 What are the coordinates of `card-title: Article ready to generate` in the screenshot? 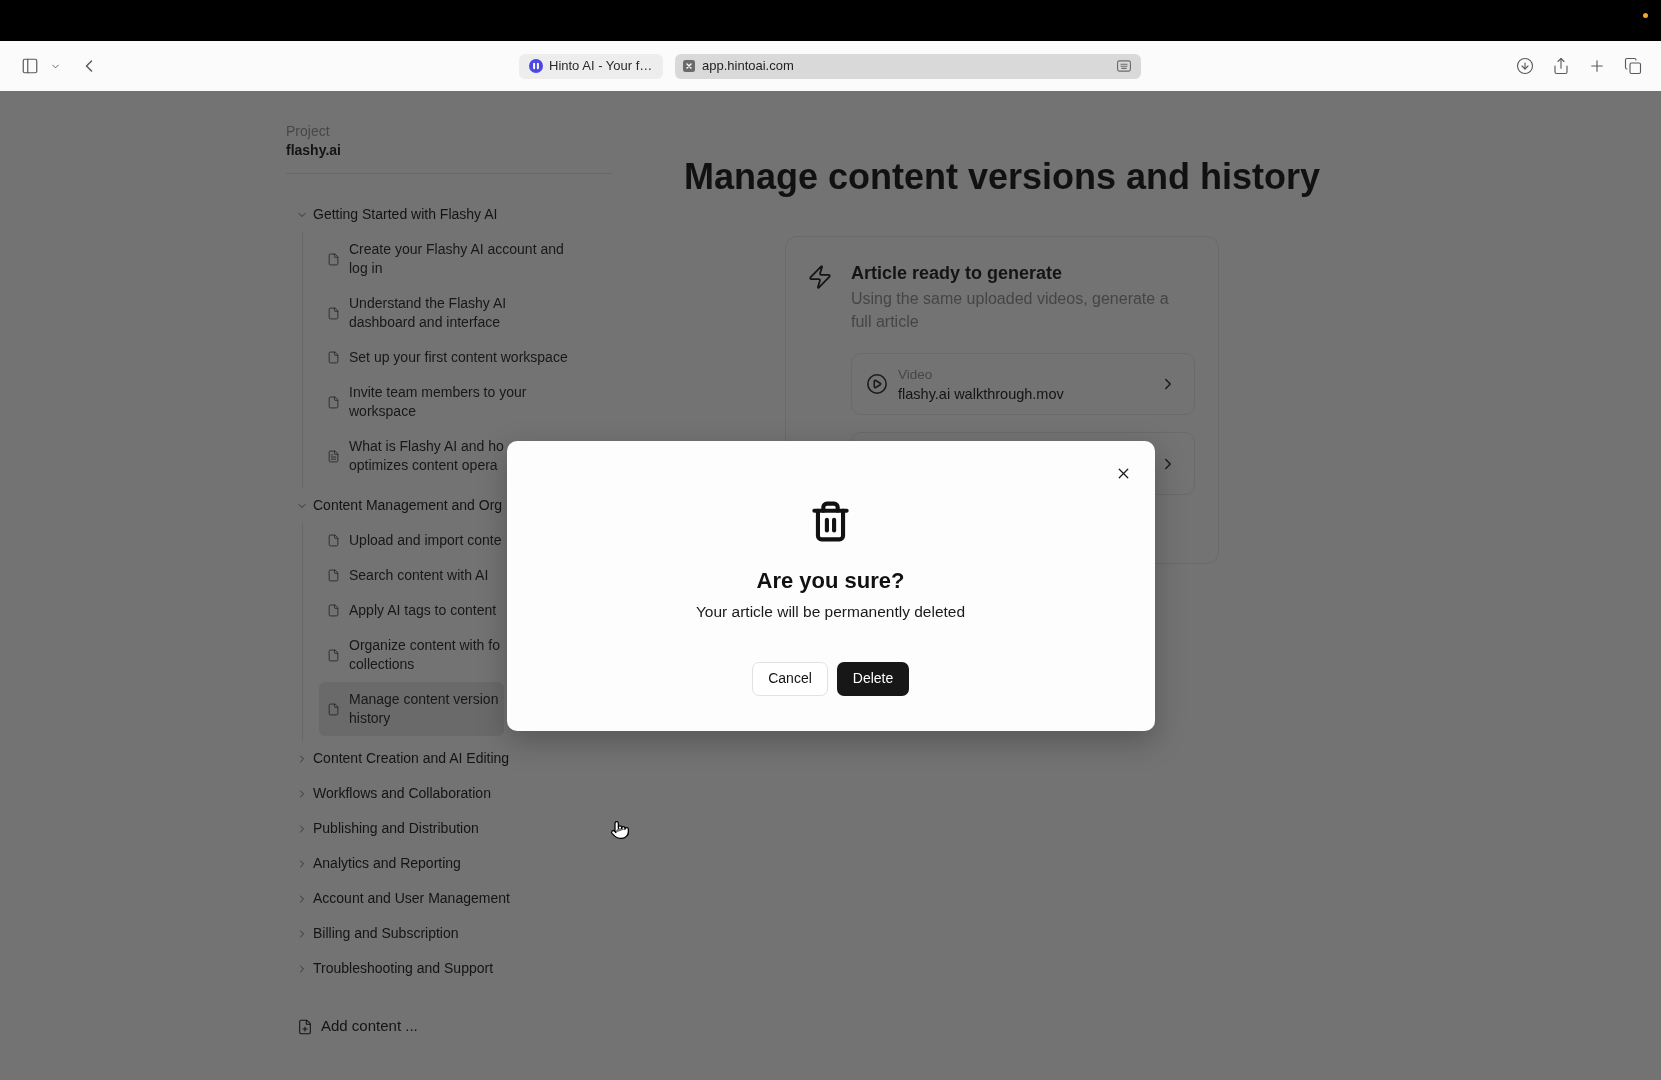 It's located at (957, 273).